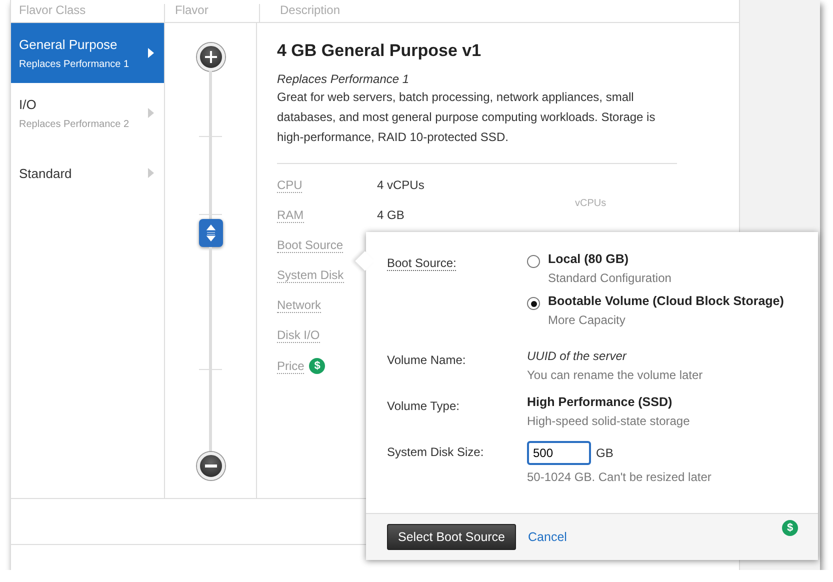 Image resolution: width=833 pixels, height=582 pixels. What do you see at coordinates (435, 452) in the screenshot?
I see `field-label: System Disk Size:` at bounding box center [435, 452].